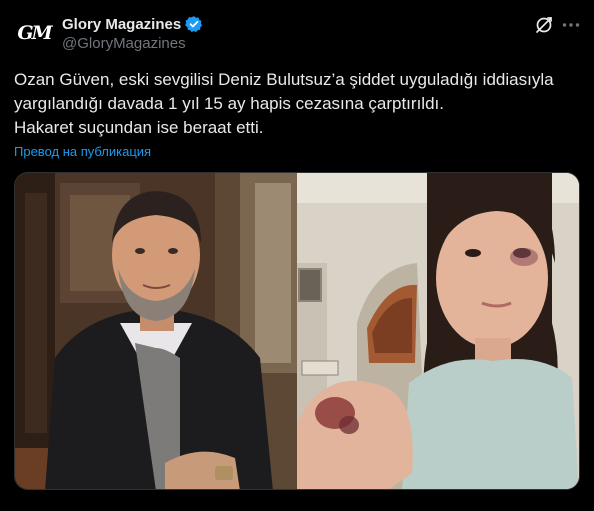 The height and width of the screenshot is (511, 594). I want to click on grok-icon, so click(544, 25).